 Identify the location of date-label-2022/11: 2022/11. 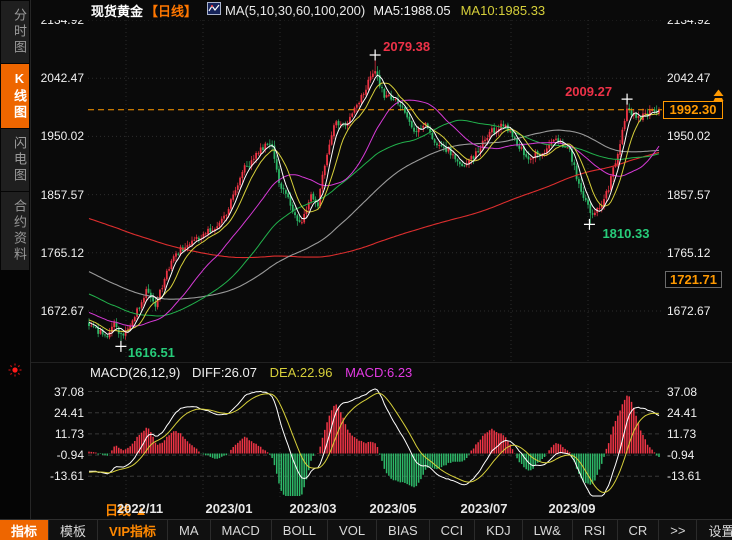
(140, 508).